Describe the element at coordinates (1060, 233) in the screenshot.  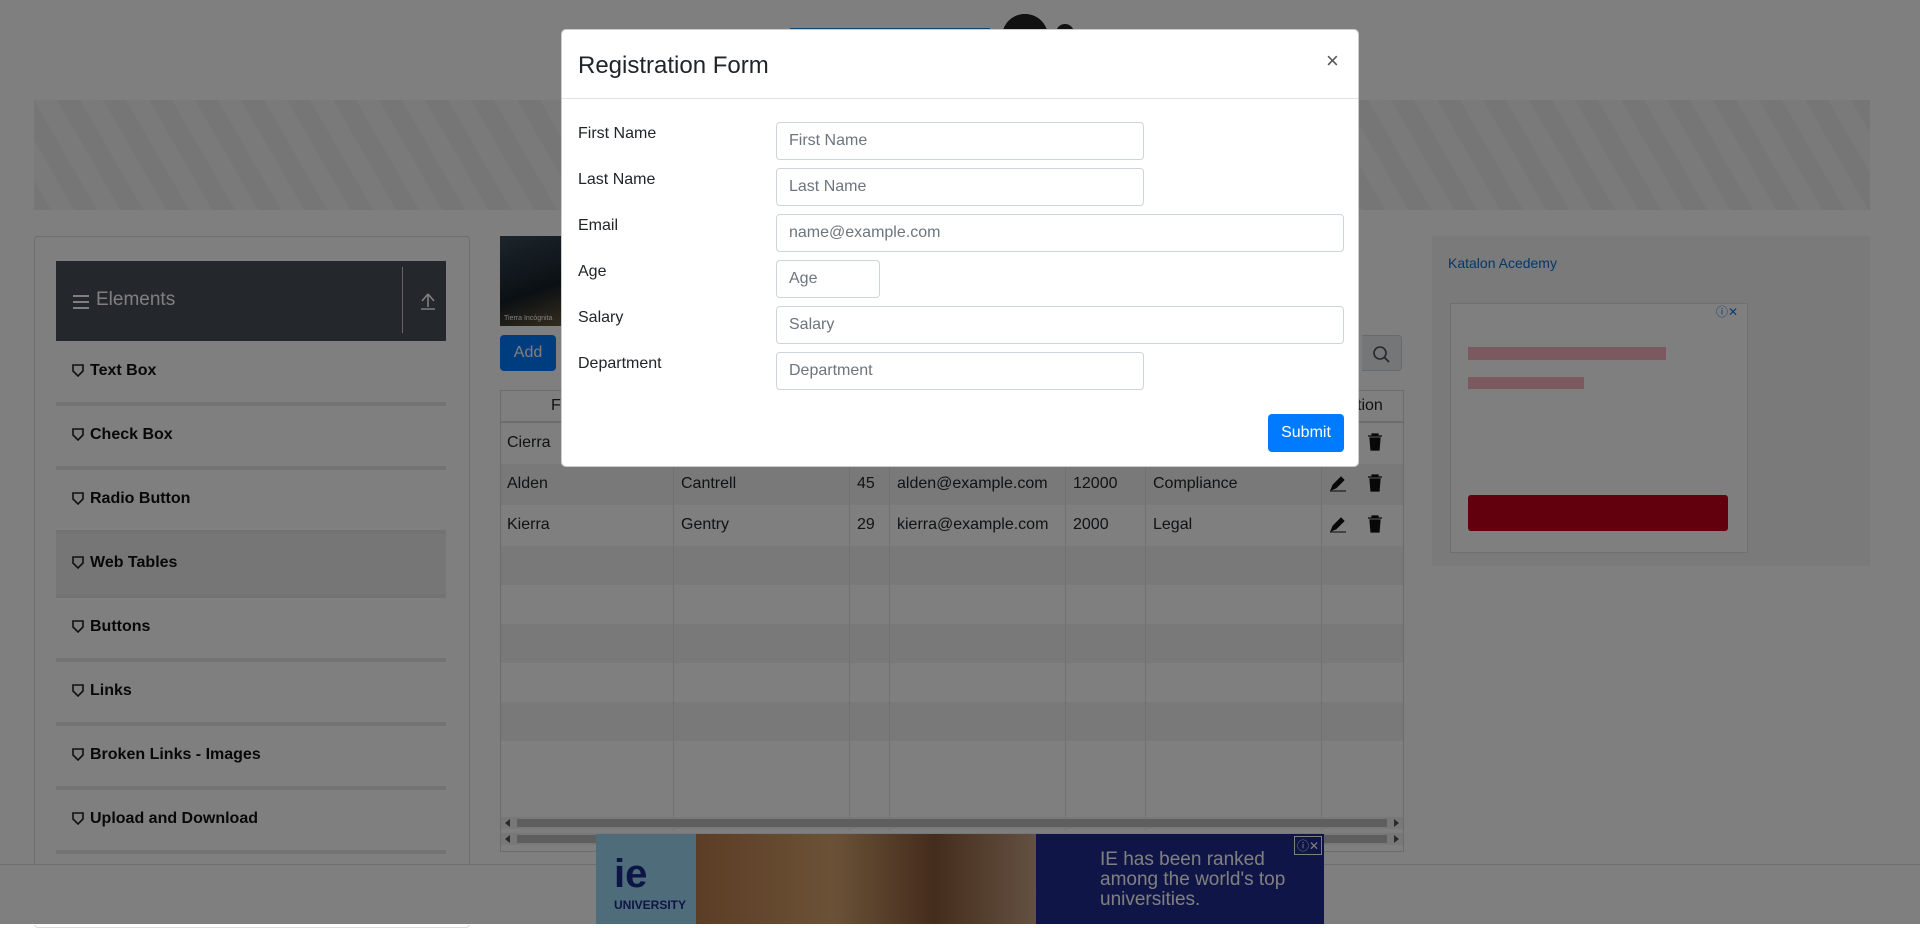
I see `email-input` at that location.